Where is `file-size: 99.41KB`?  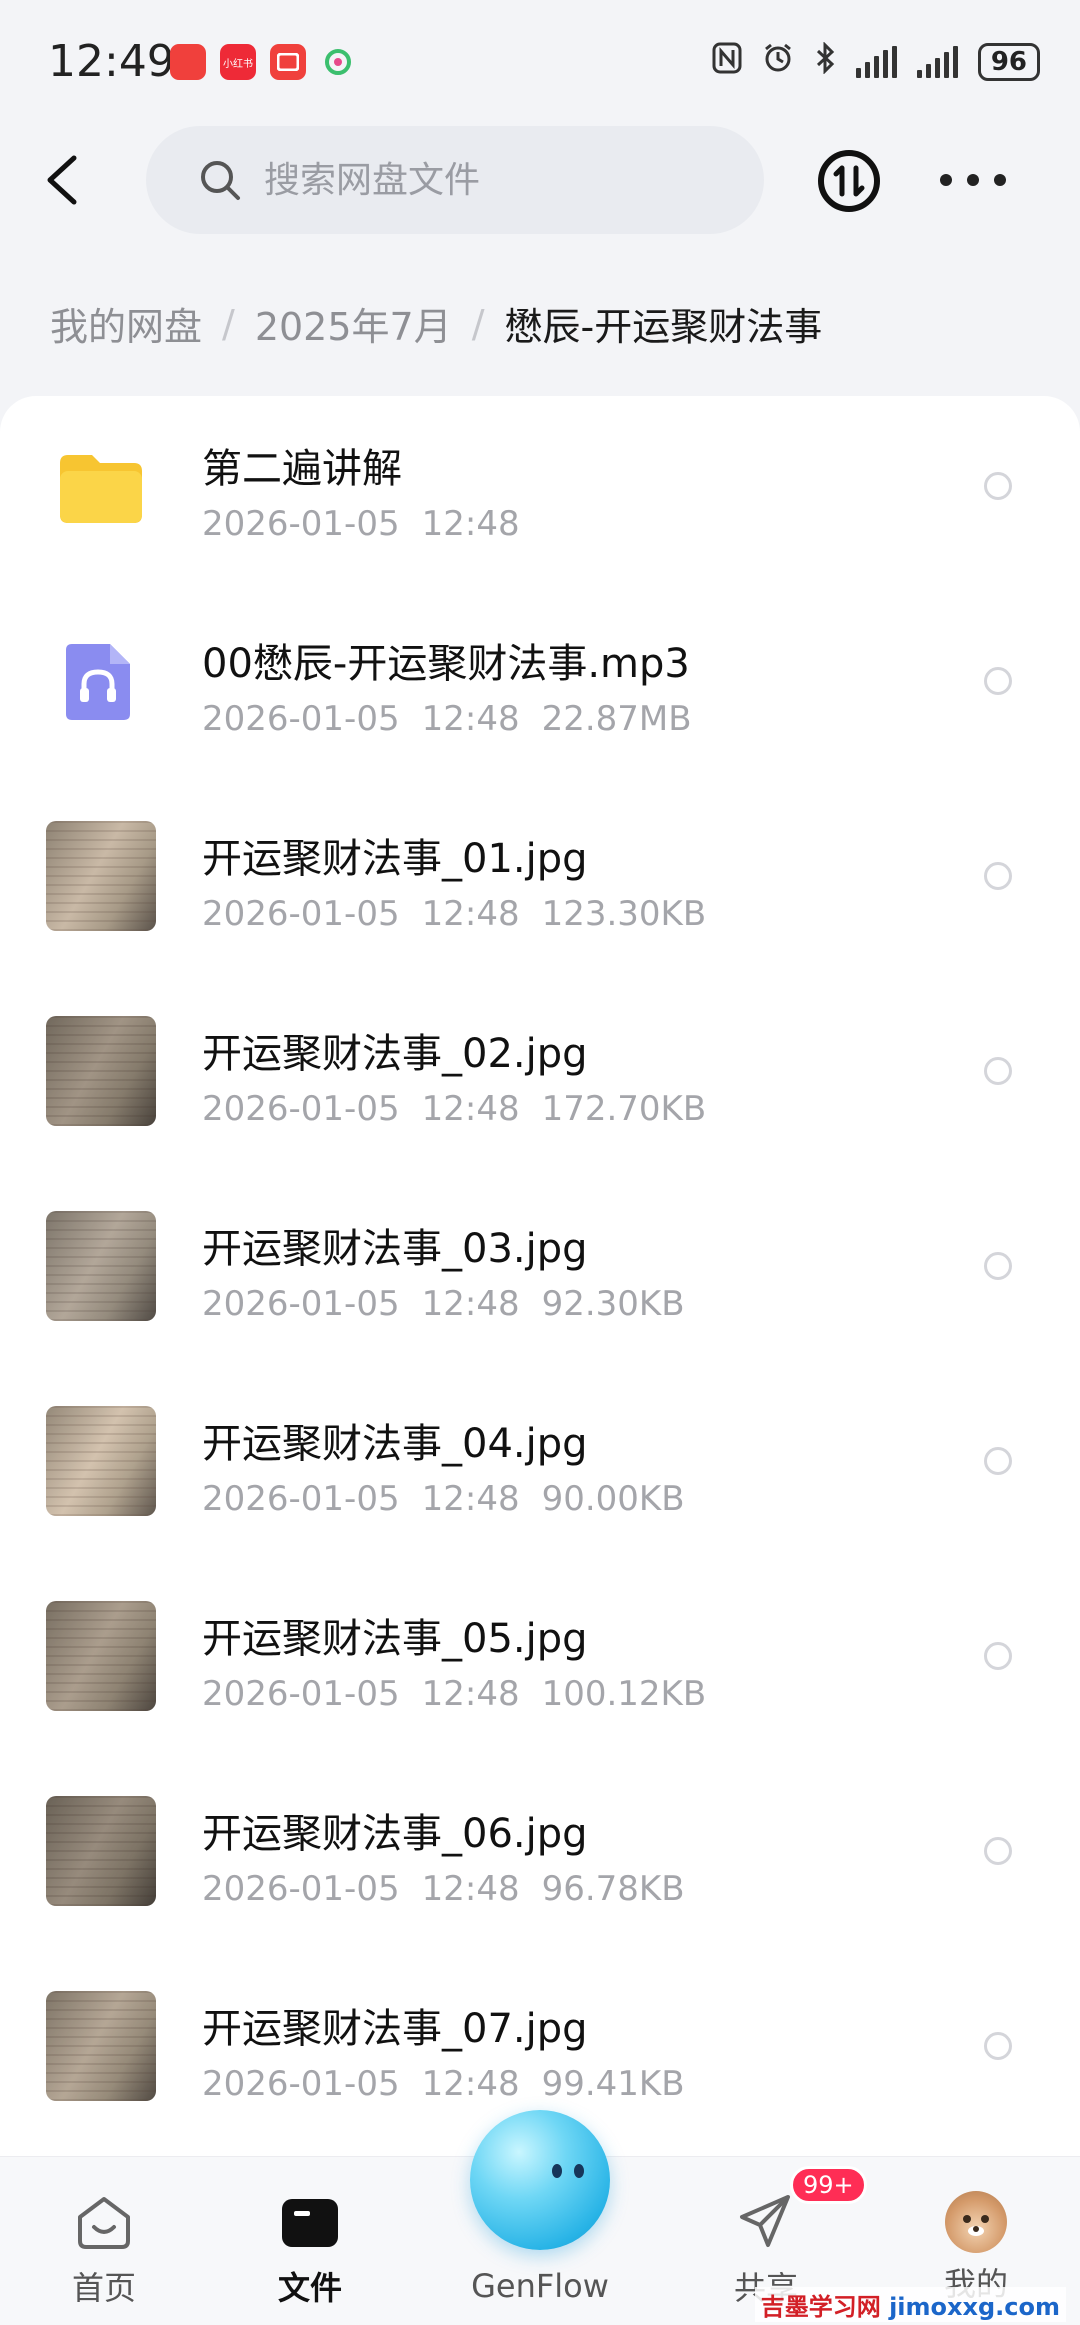 file-size: 99.41KB is located at coordinates (613, 2084).